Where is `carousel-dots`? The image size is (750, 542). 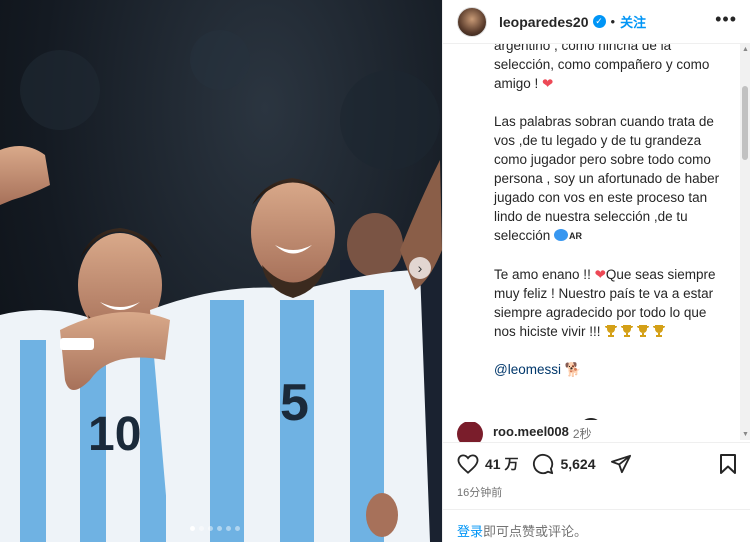
carousel-dots is located at coordinates (215, 528).